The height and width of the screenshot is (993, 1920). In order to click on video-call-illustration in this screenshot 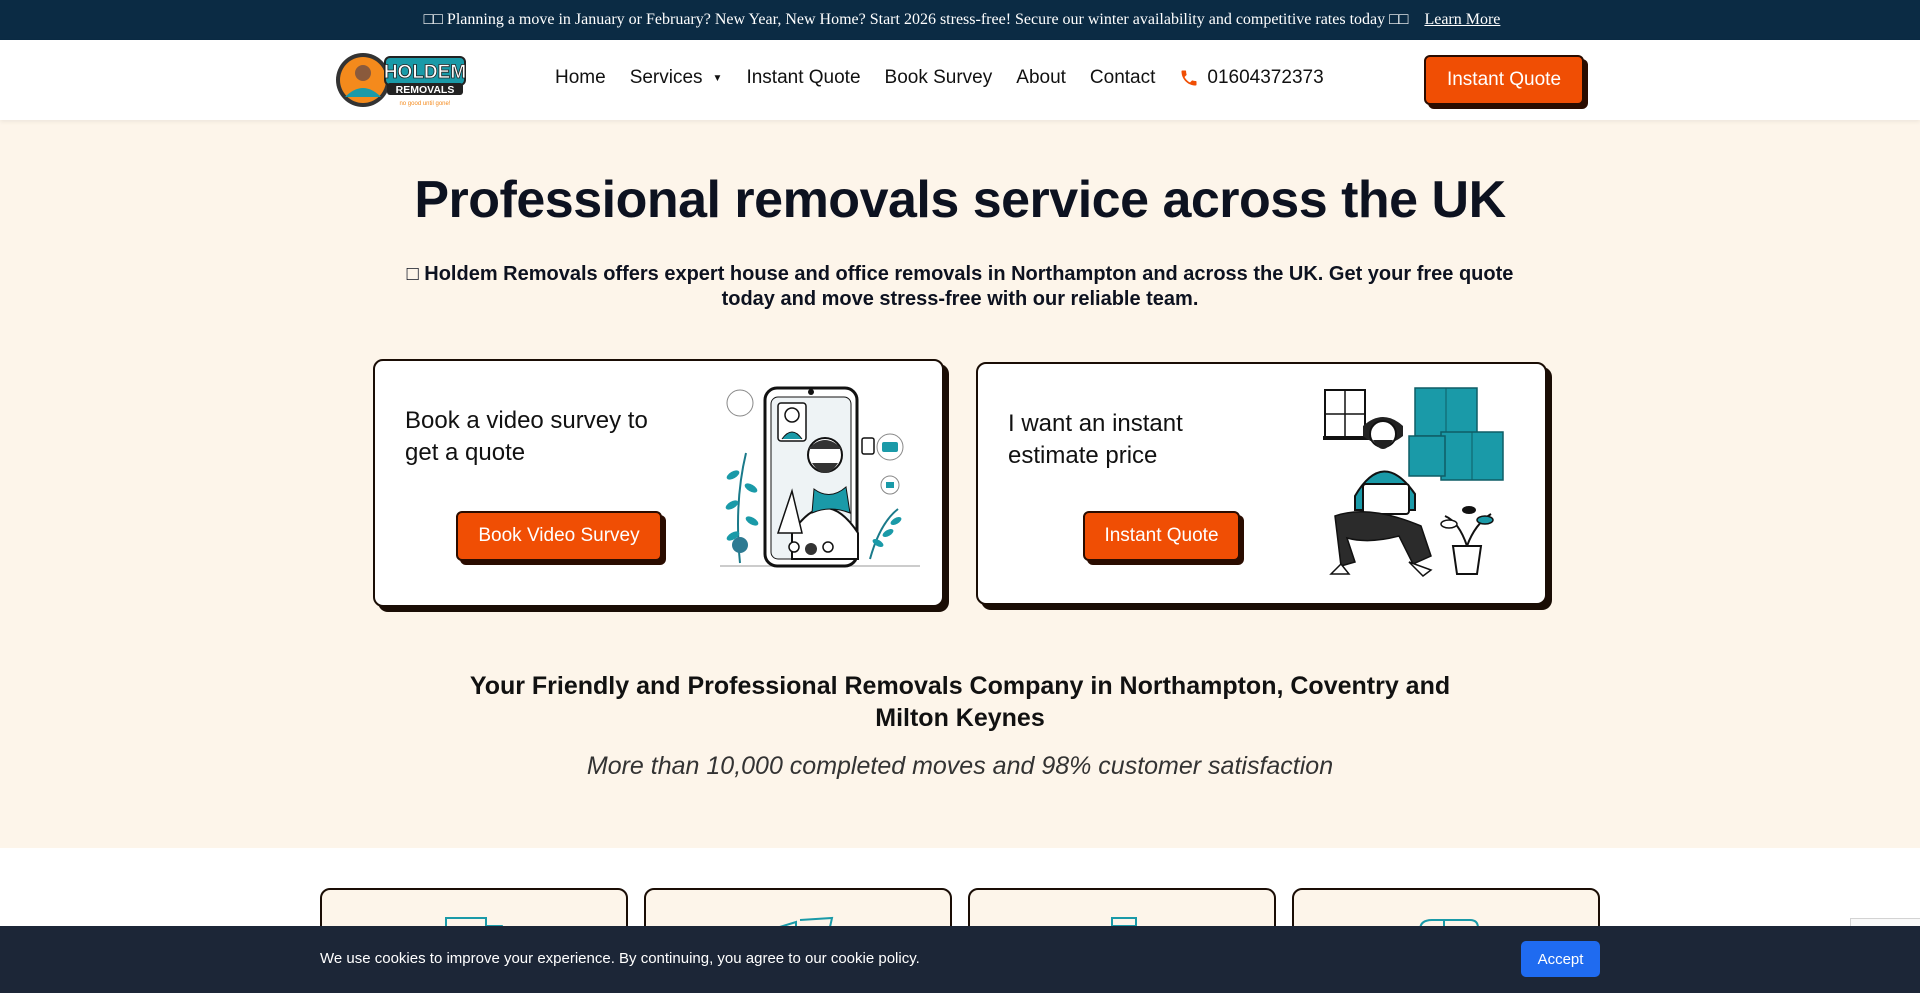, I will do `click(820, 477)`.